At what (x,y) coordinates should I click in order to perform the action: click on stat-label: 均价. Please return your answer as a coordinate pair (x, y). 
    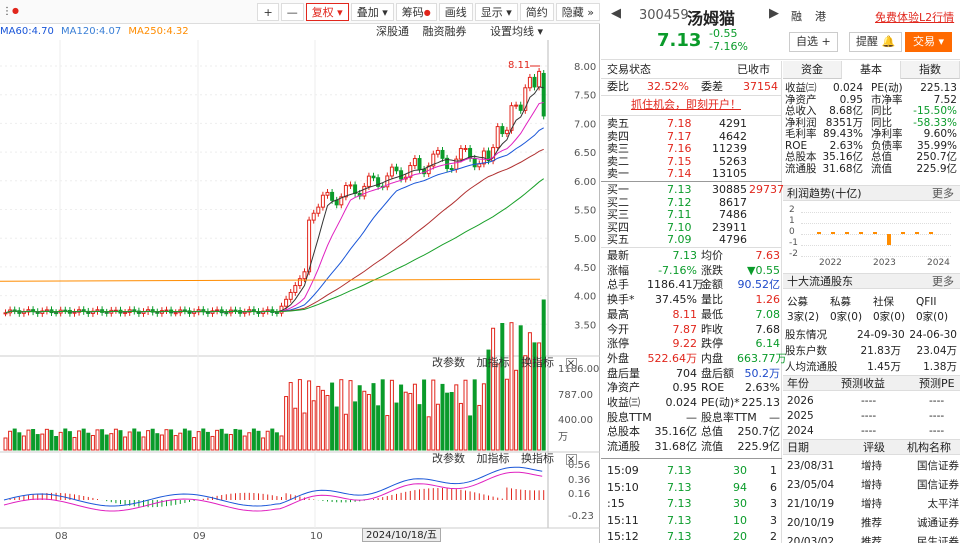
    Looking at the image, I should click on (712, 255).